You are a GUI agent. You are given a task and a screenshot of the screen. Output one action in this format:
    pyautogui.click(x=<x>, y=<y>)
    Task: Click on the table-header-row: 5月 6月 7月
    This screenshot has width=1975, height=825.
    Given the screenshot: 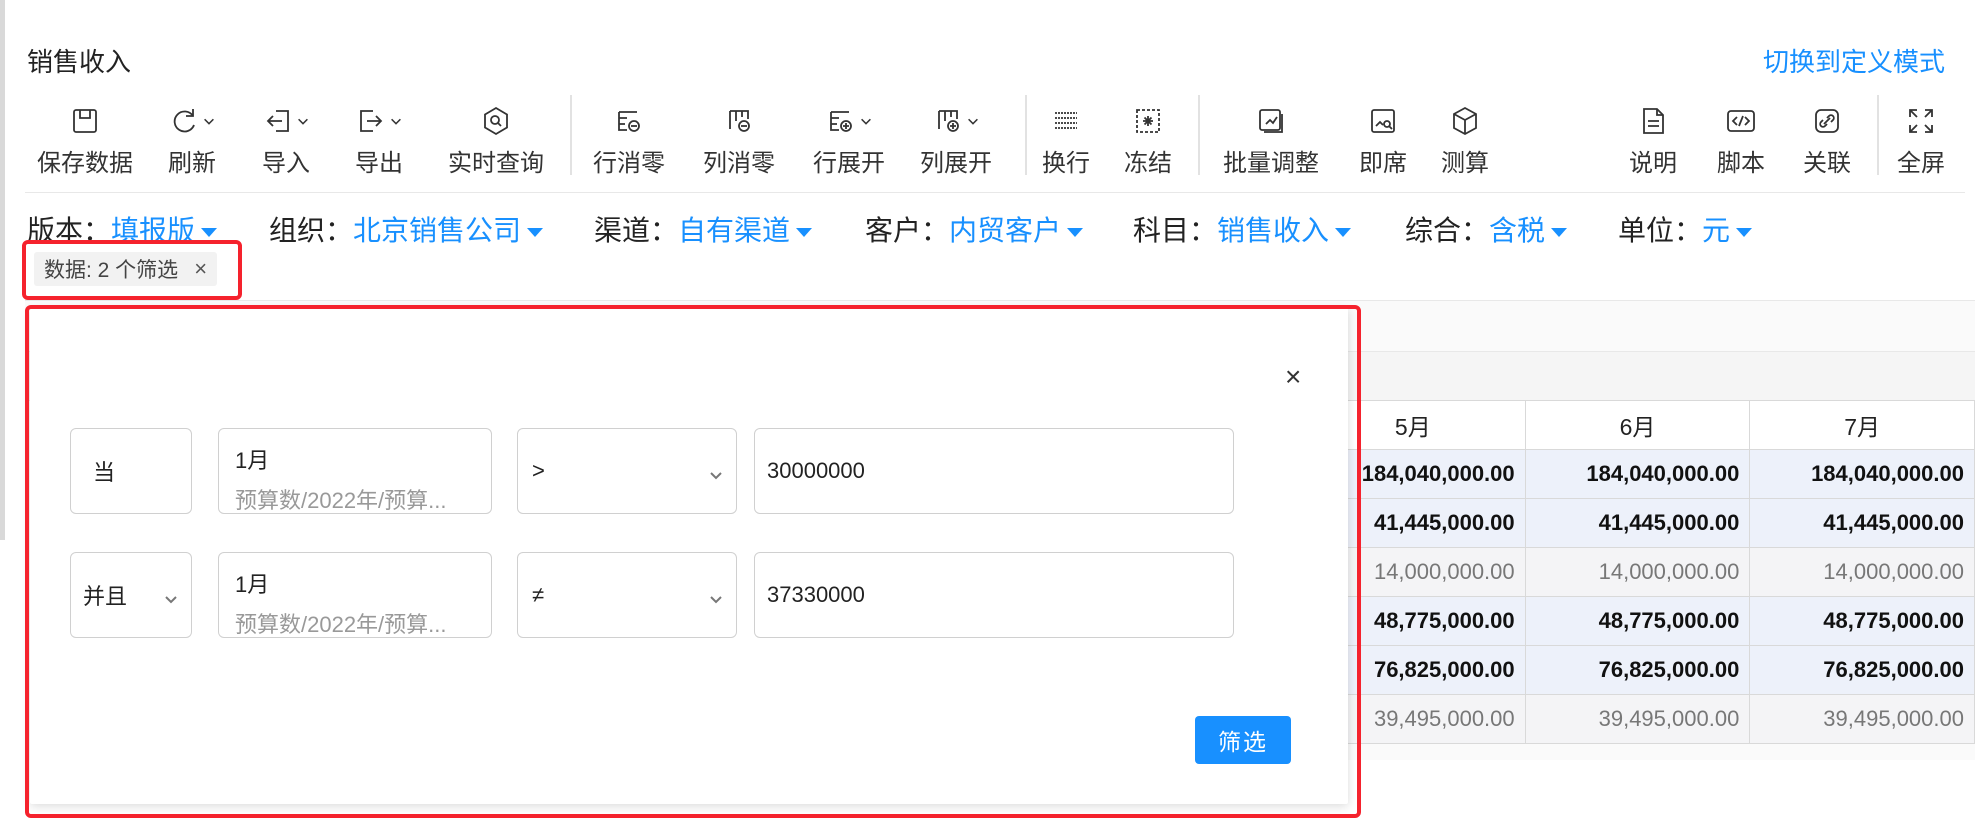 What is the action you would take?
    pyautogui.click(x=1637, y=425)
    